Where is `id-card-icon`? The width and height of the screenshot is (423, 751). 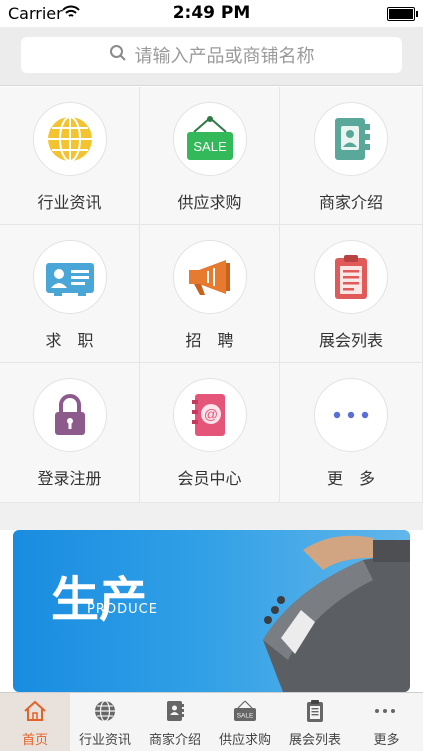
id-card-icon is located at coordinates (70, 279).